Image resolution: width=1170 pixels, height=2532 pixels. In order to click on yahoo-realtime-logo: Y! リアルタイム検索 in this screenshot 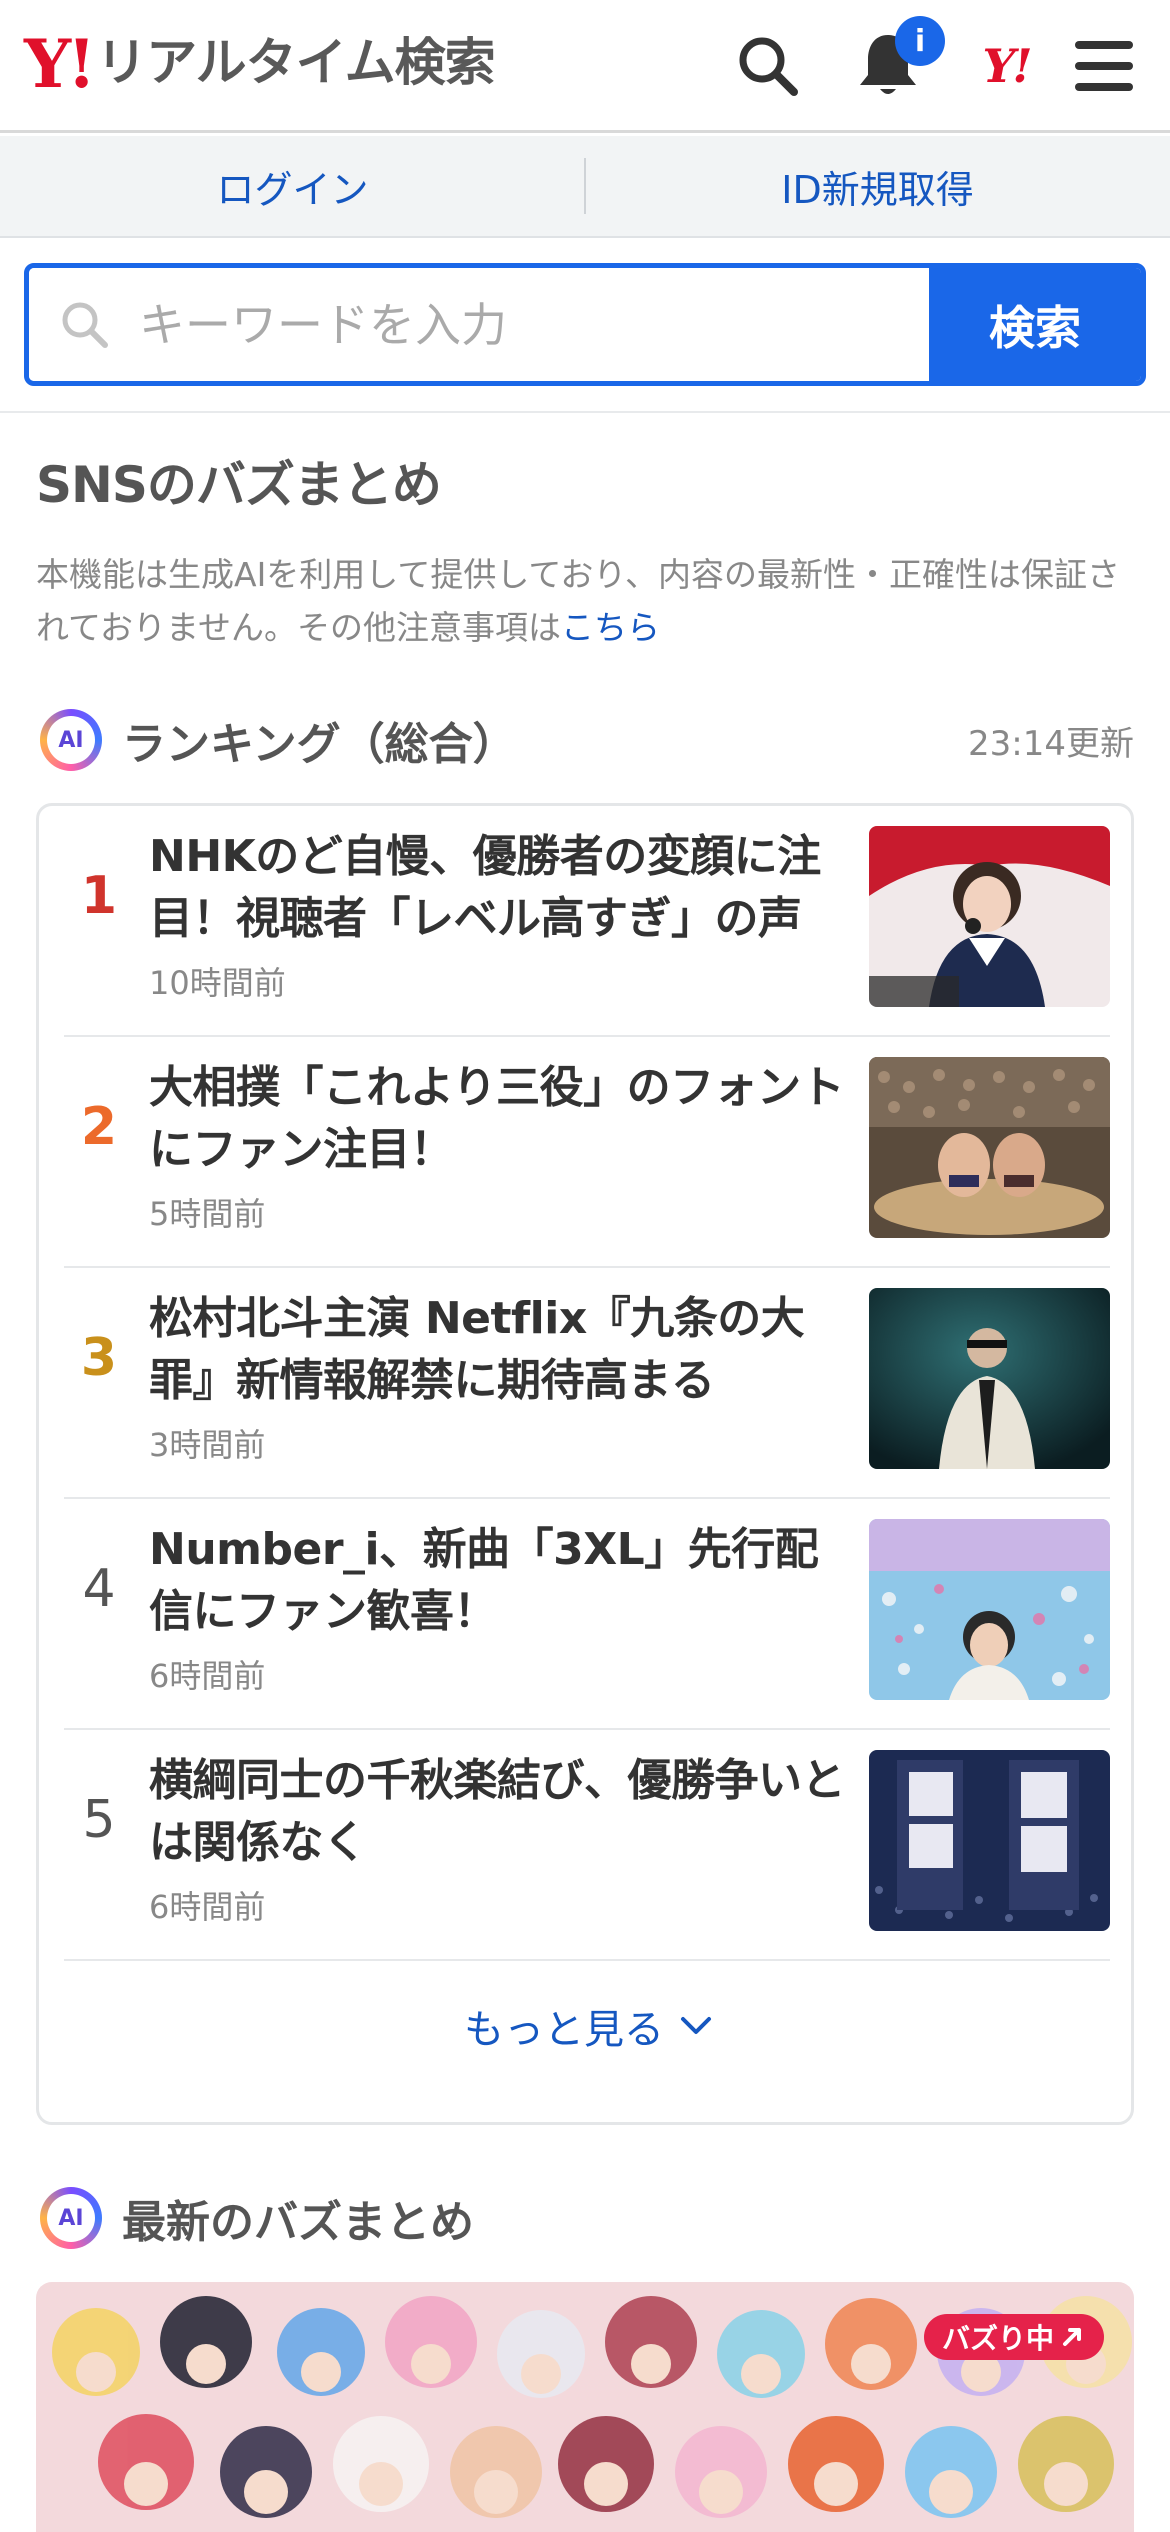, I will do `click(260, 64)`.